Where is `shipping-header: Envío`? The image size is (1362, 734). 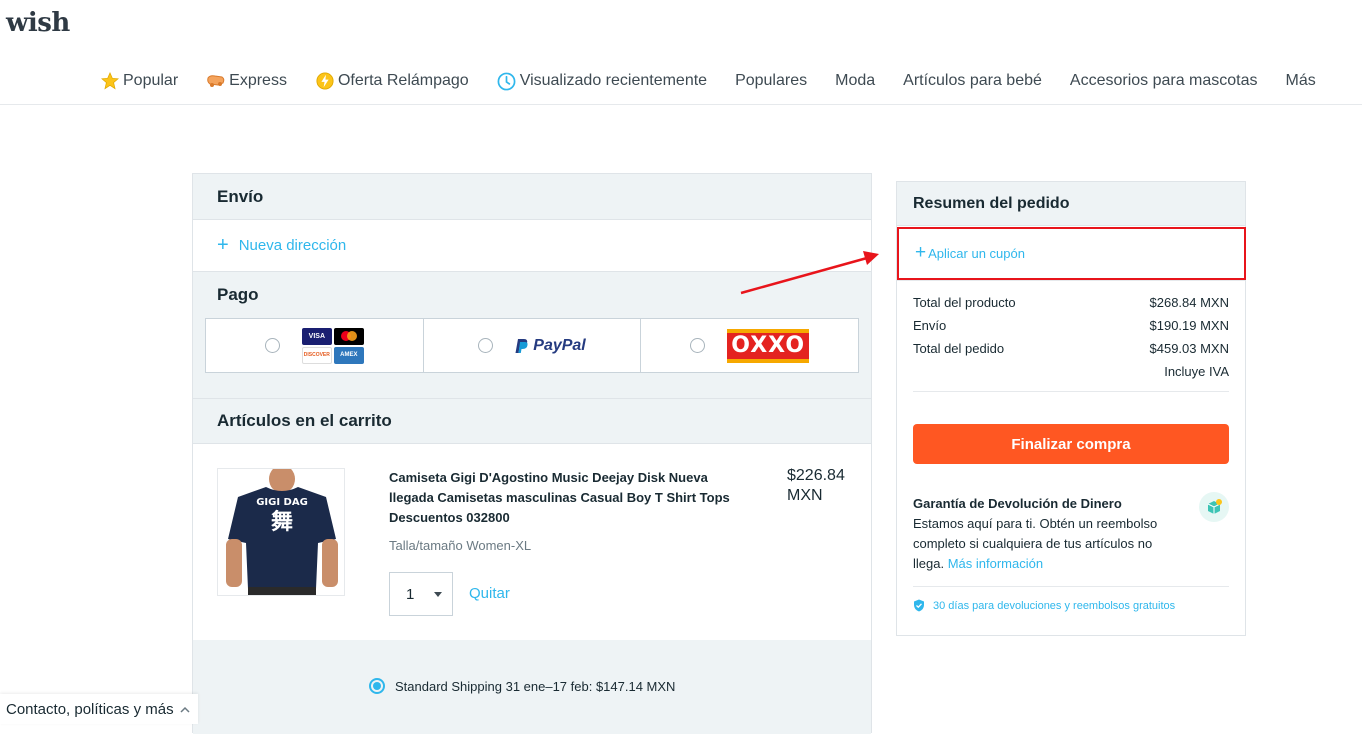
shipping-header: Envío is located at coordinates (532, 197).